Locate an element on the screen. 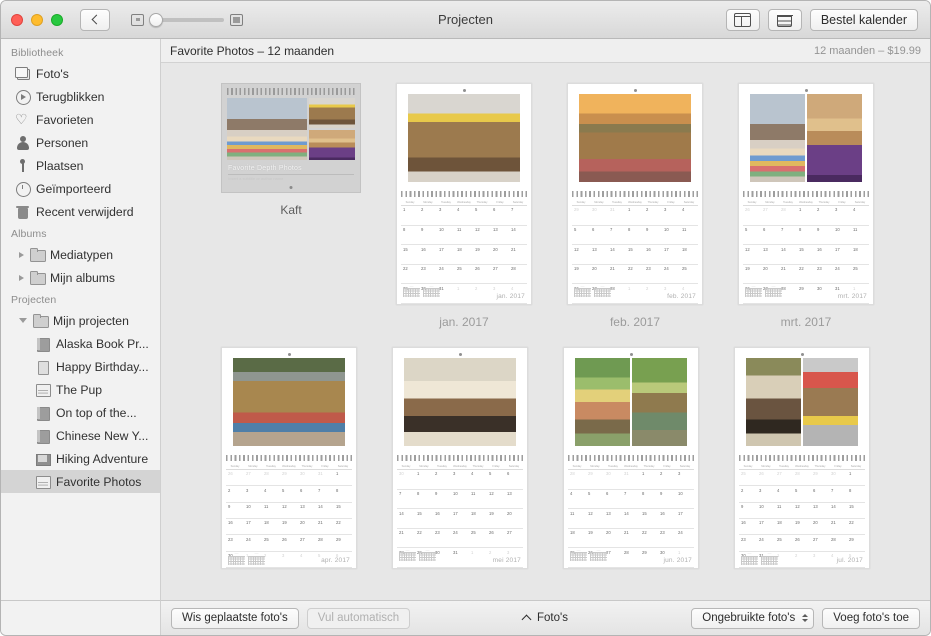  photo-filter-popup: Ongebruikte foto's is located at coordinates (753, 618).